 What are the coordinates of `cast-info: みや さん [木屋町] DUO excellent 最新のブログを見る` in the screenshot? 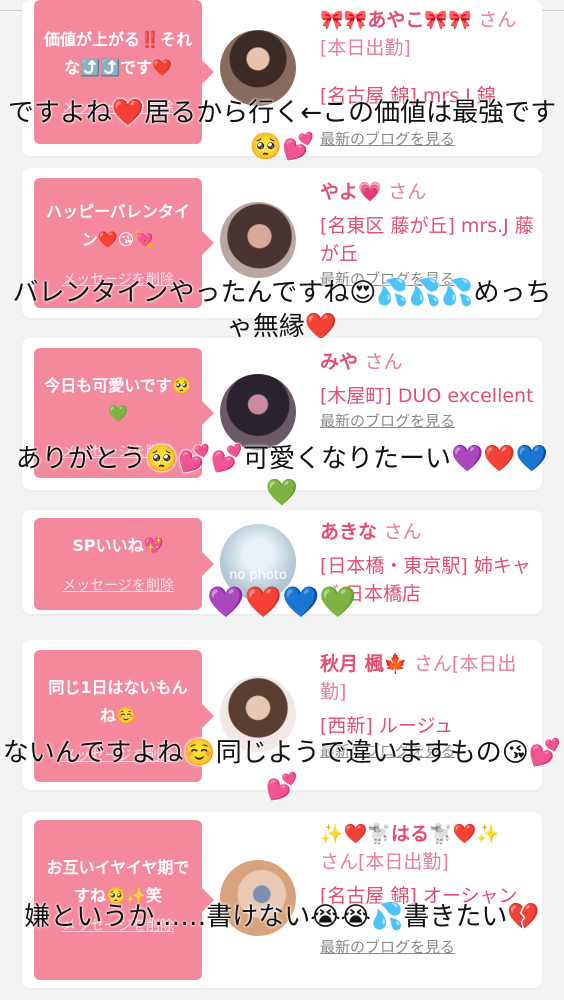 It's located at (427, 390).